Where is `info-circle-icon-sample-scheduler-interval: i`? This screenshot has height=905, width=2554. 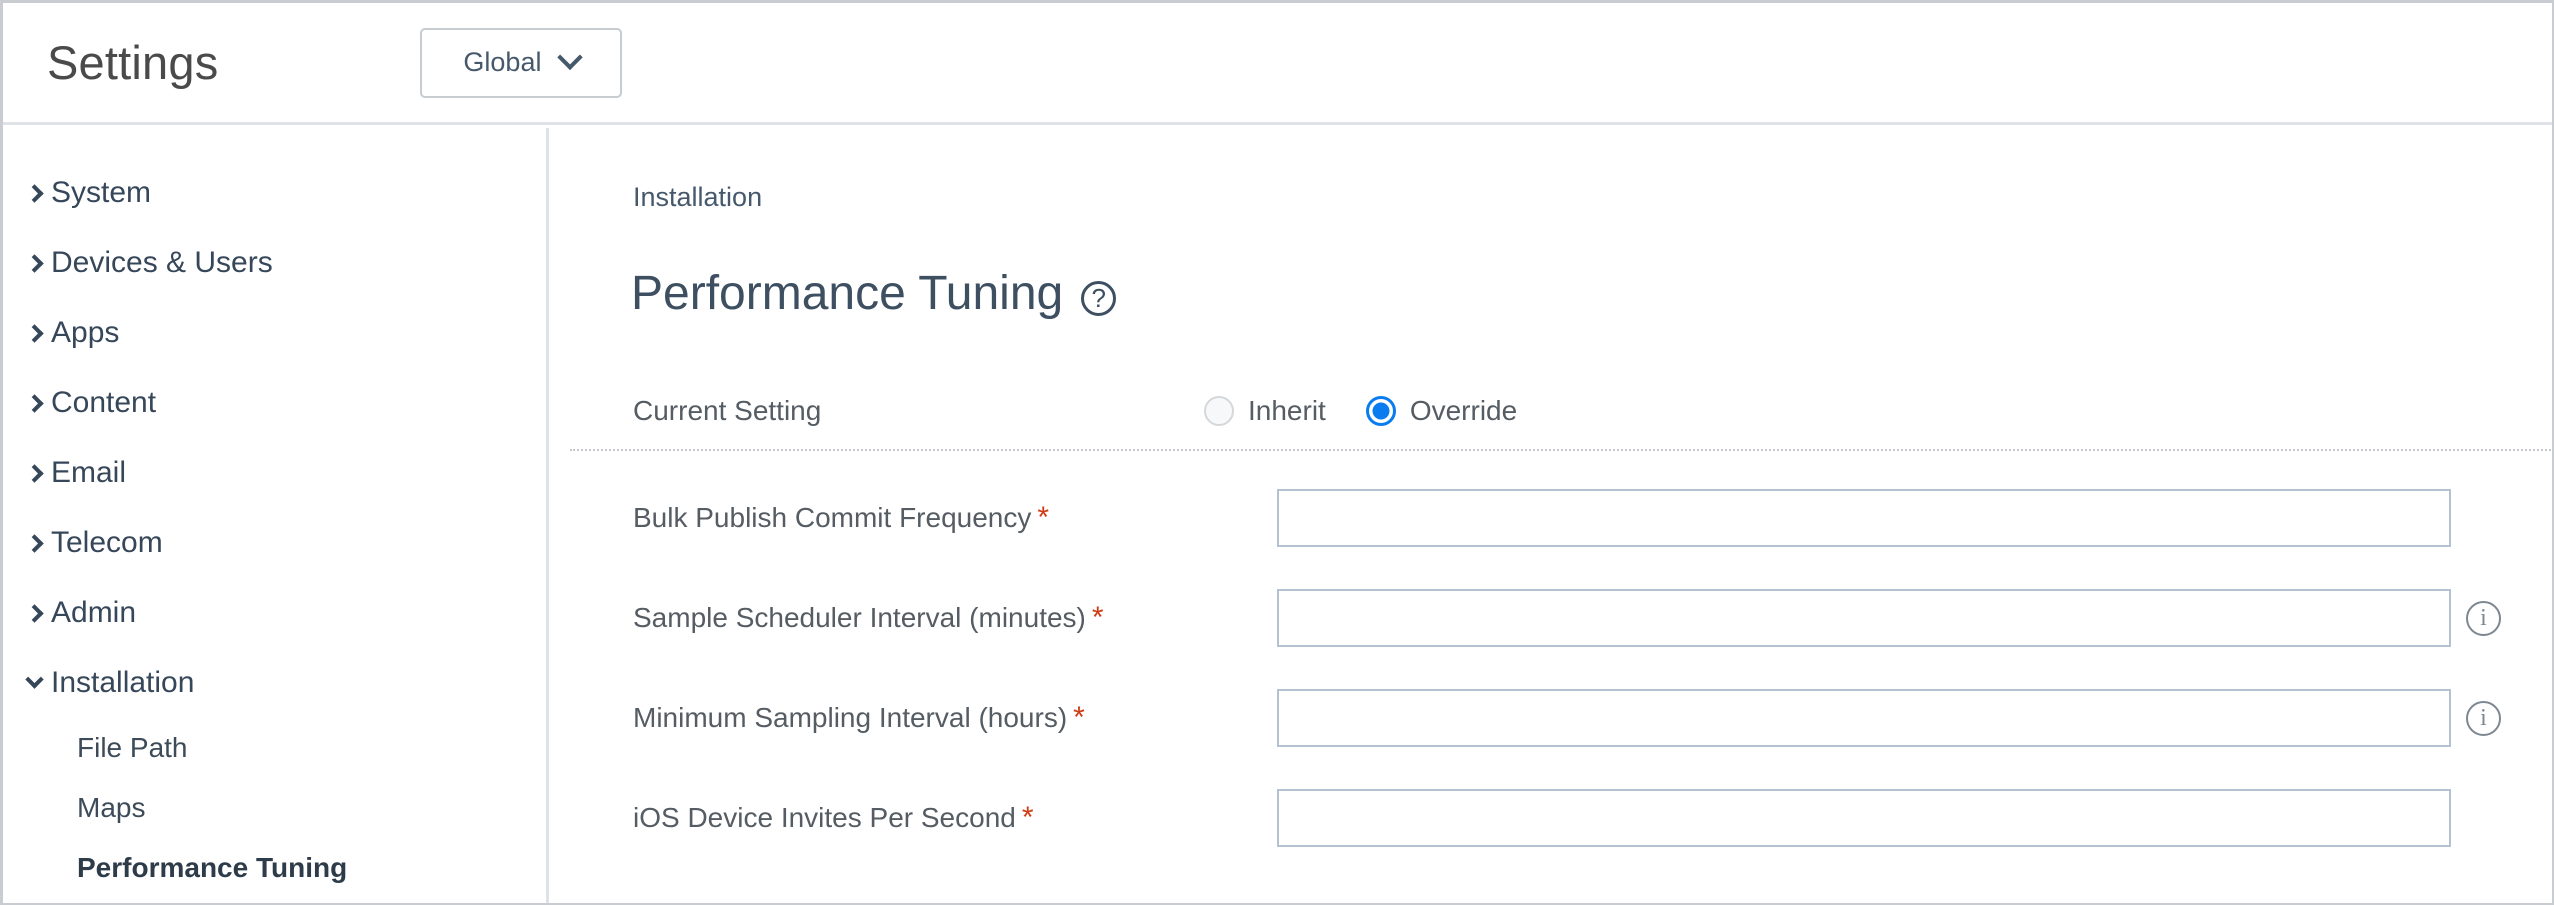
info-circle-icon-sample-scheduler-interval: i is located at coordinates (2483, 618).